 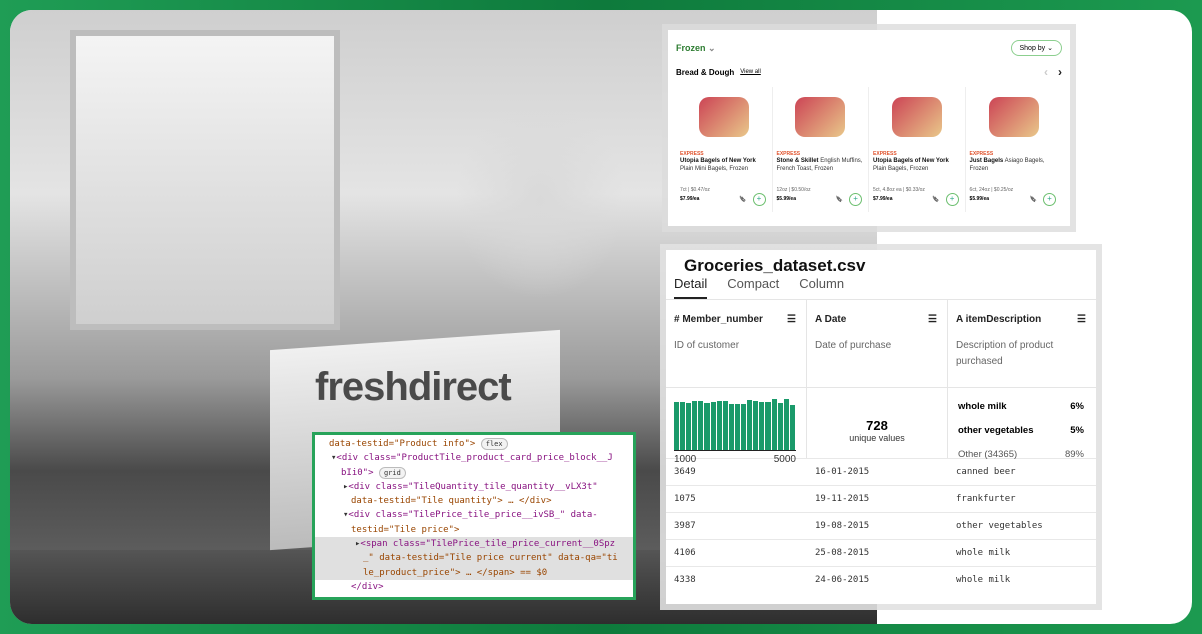 I want to click on code-line: le_product_price"> … </span> == $0, so click(x=455, y=572).